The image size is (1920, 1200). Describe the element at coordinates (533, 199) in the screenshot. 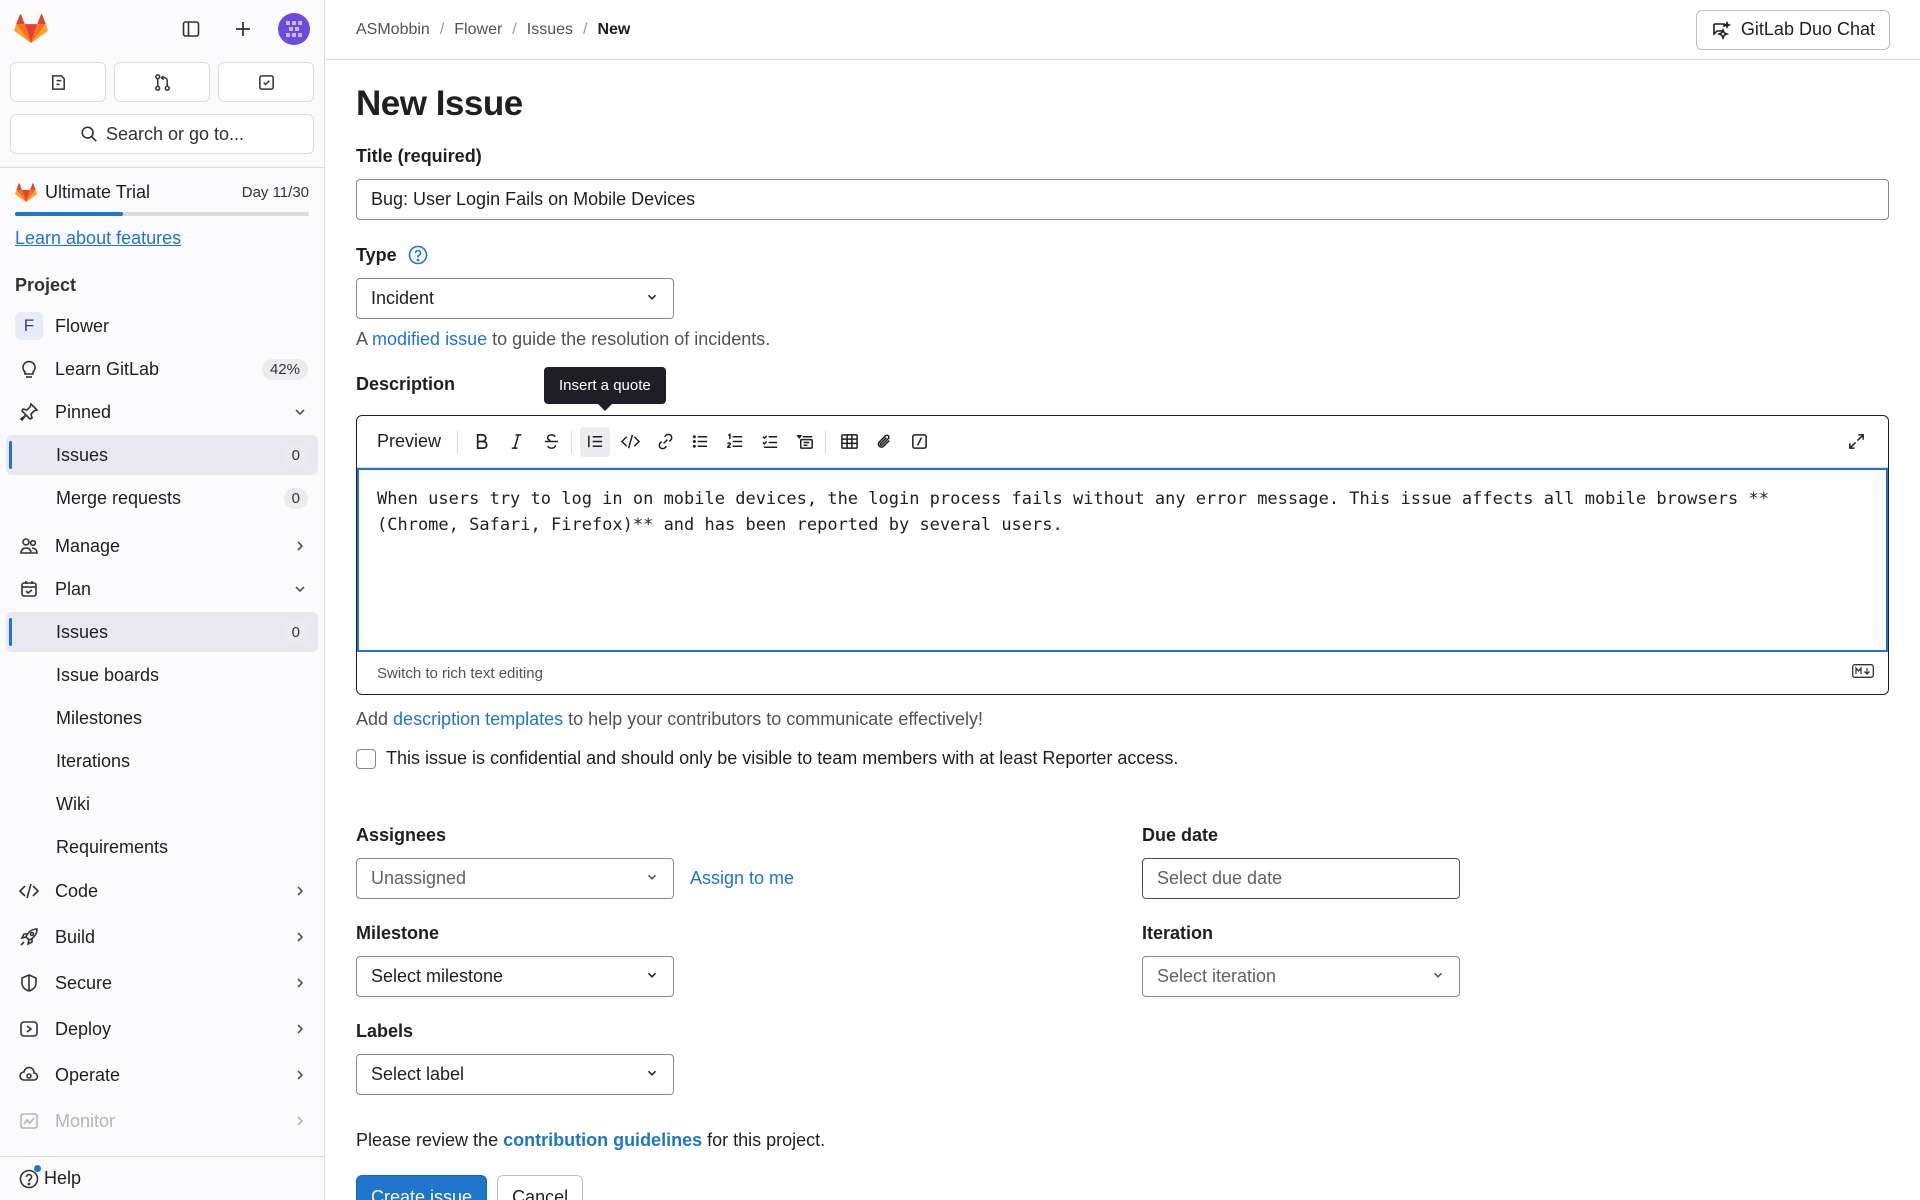

I see `title-input-value: Bug: User Login Fails on Mobile Devices` at that location.